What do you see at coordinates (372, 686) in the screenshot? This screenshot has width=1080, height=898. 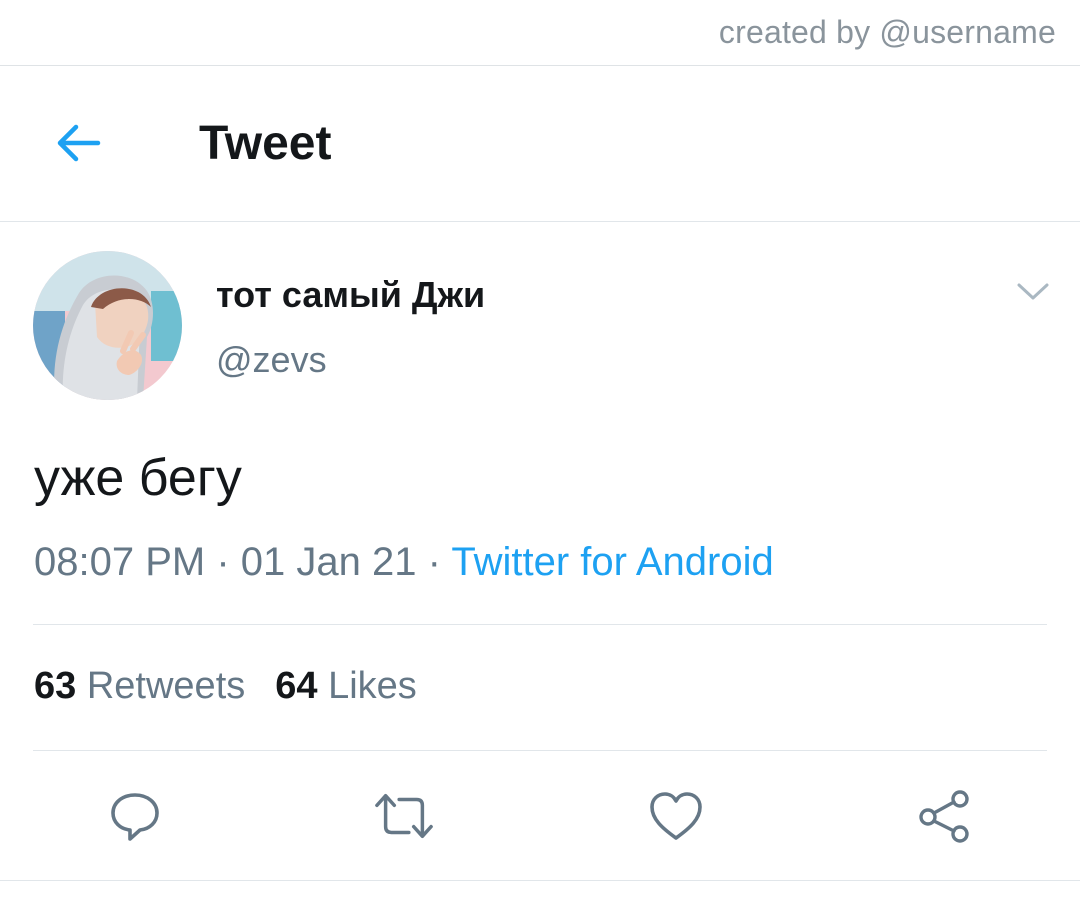 I see `likes-label: Likes` at bounding box center [372, 686].